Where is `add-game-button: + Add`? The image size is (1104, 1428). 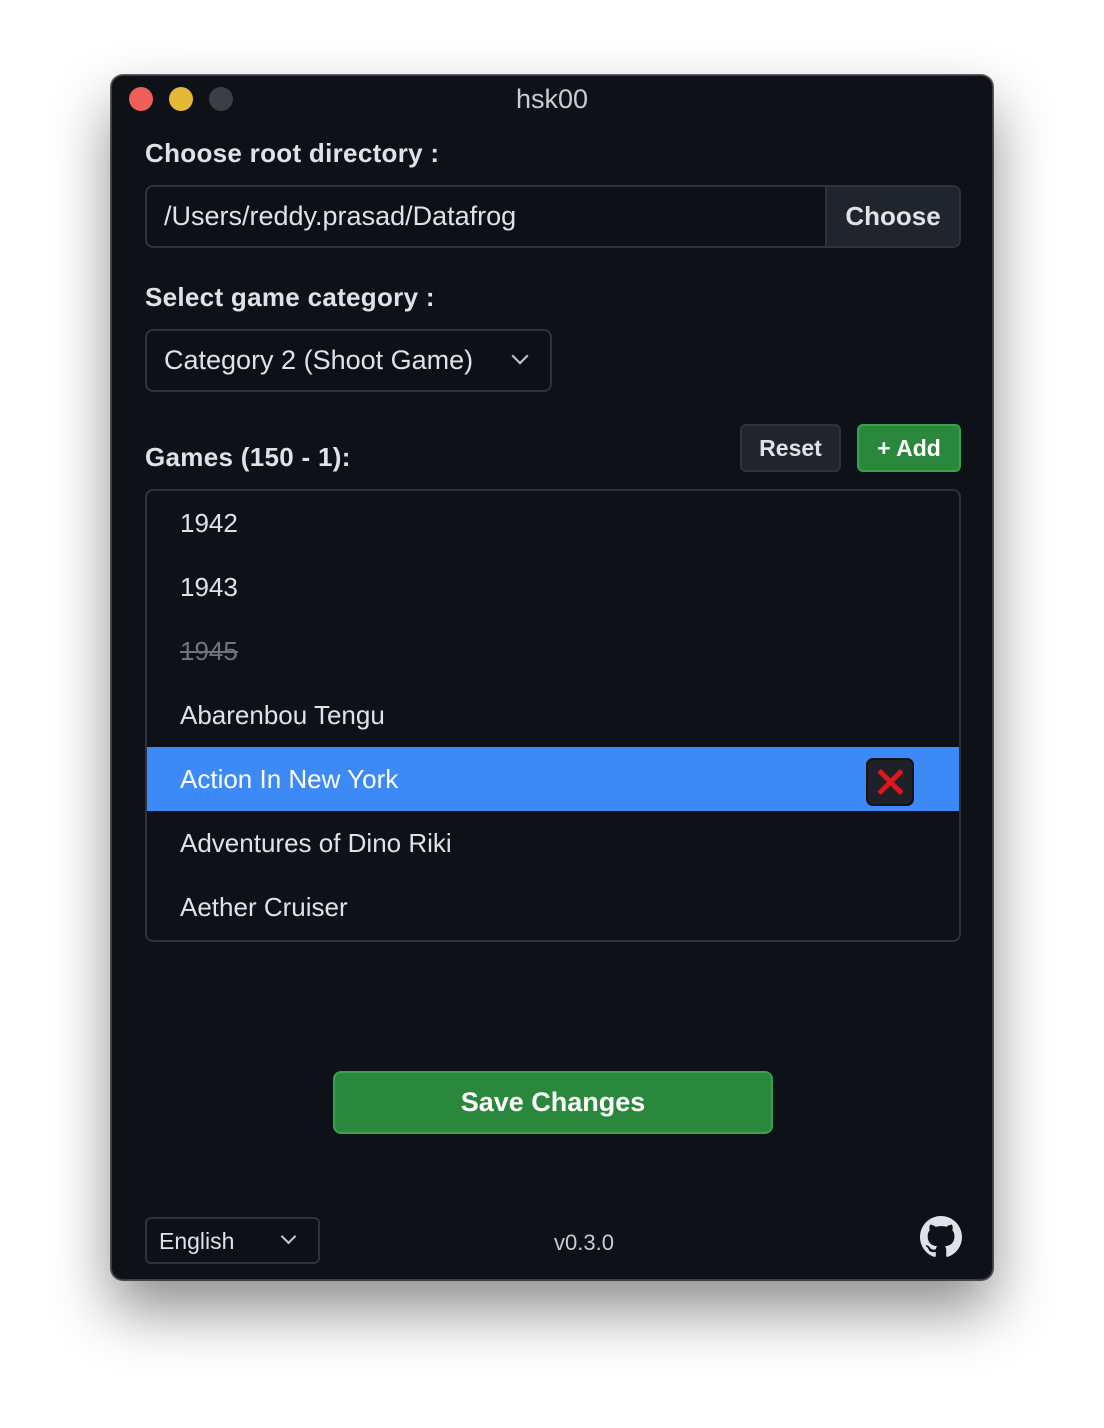
add-game-button: + Add is located at coordinates (909, 448).